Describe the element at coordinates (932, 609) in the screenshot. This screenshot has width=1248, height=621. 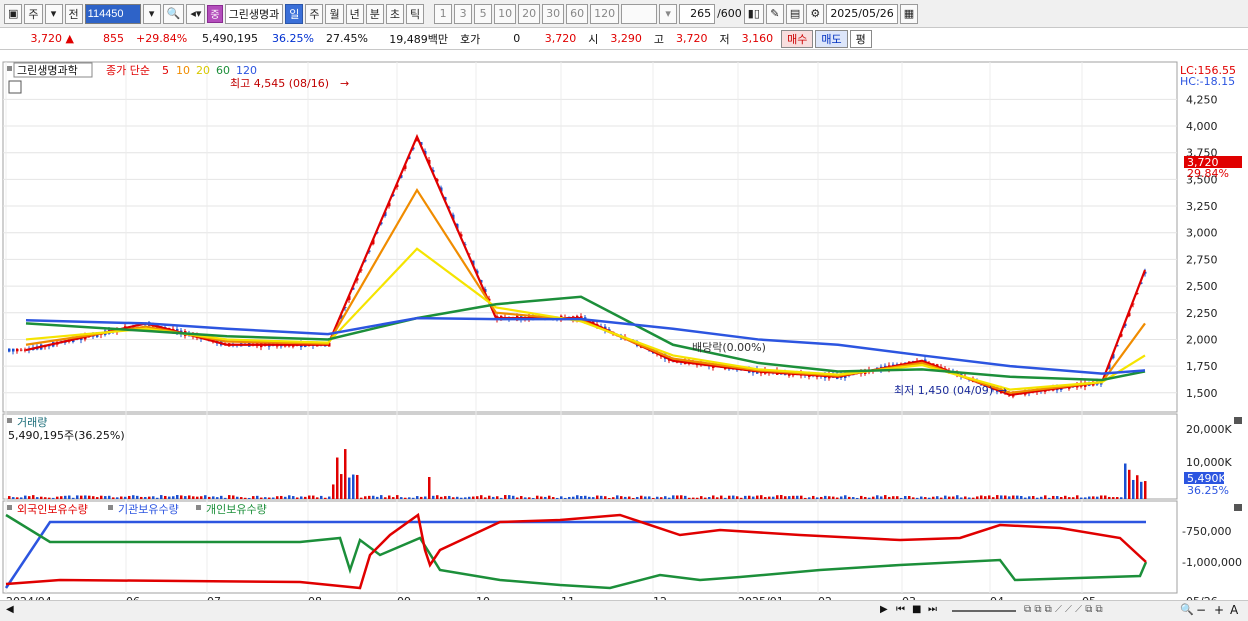
I see `last-page-icon: ⏭` at that location.